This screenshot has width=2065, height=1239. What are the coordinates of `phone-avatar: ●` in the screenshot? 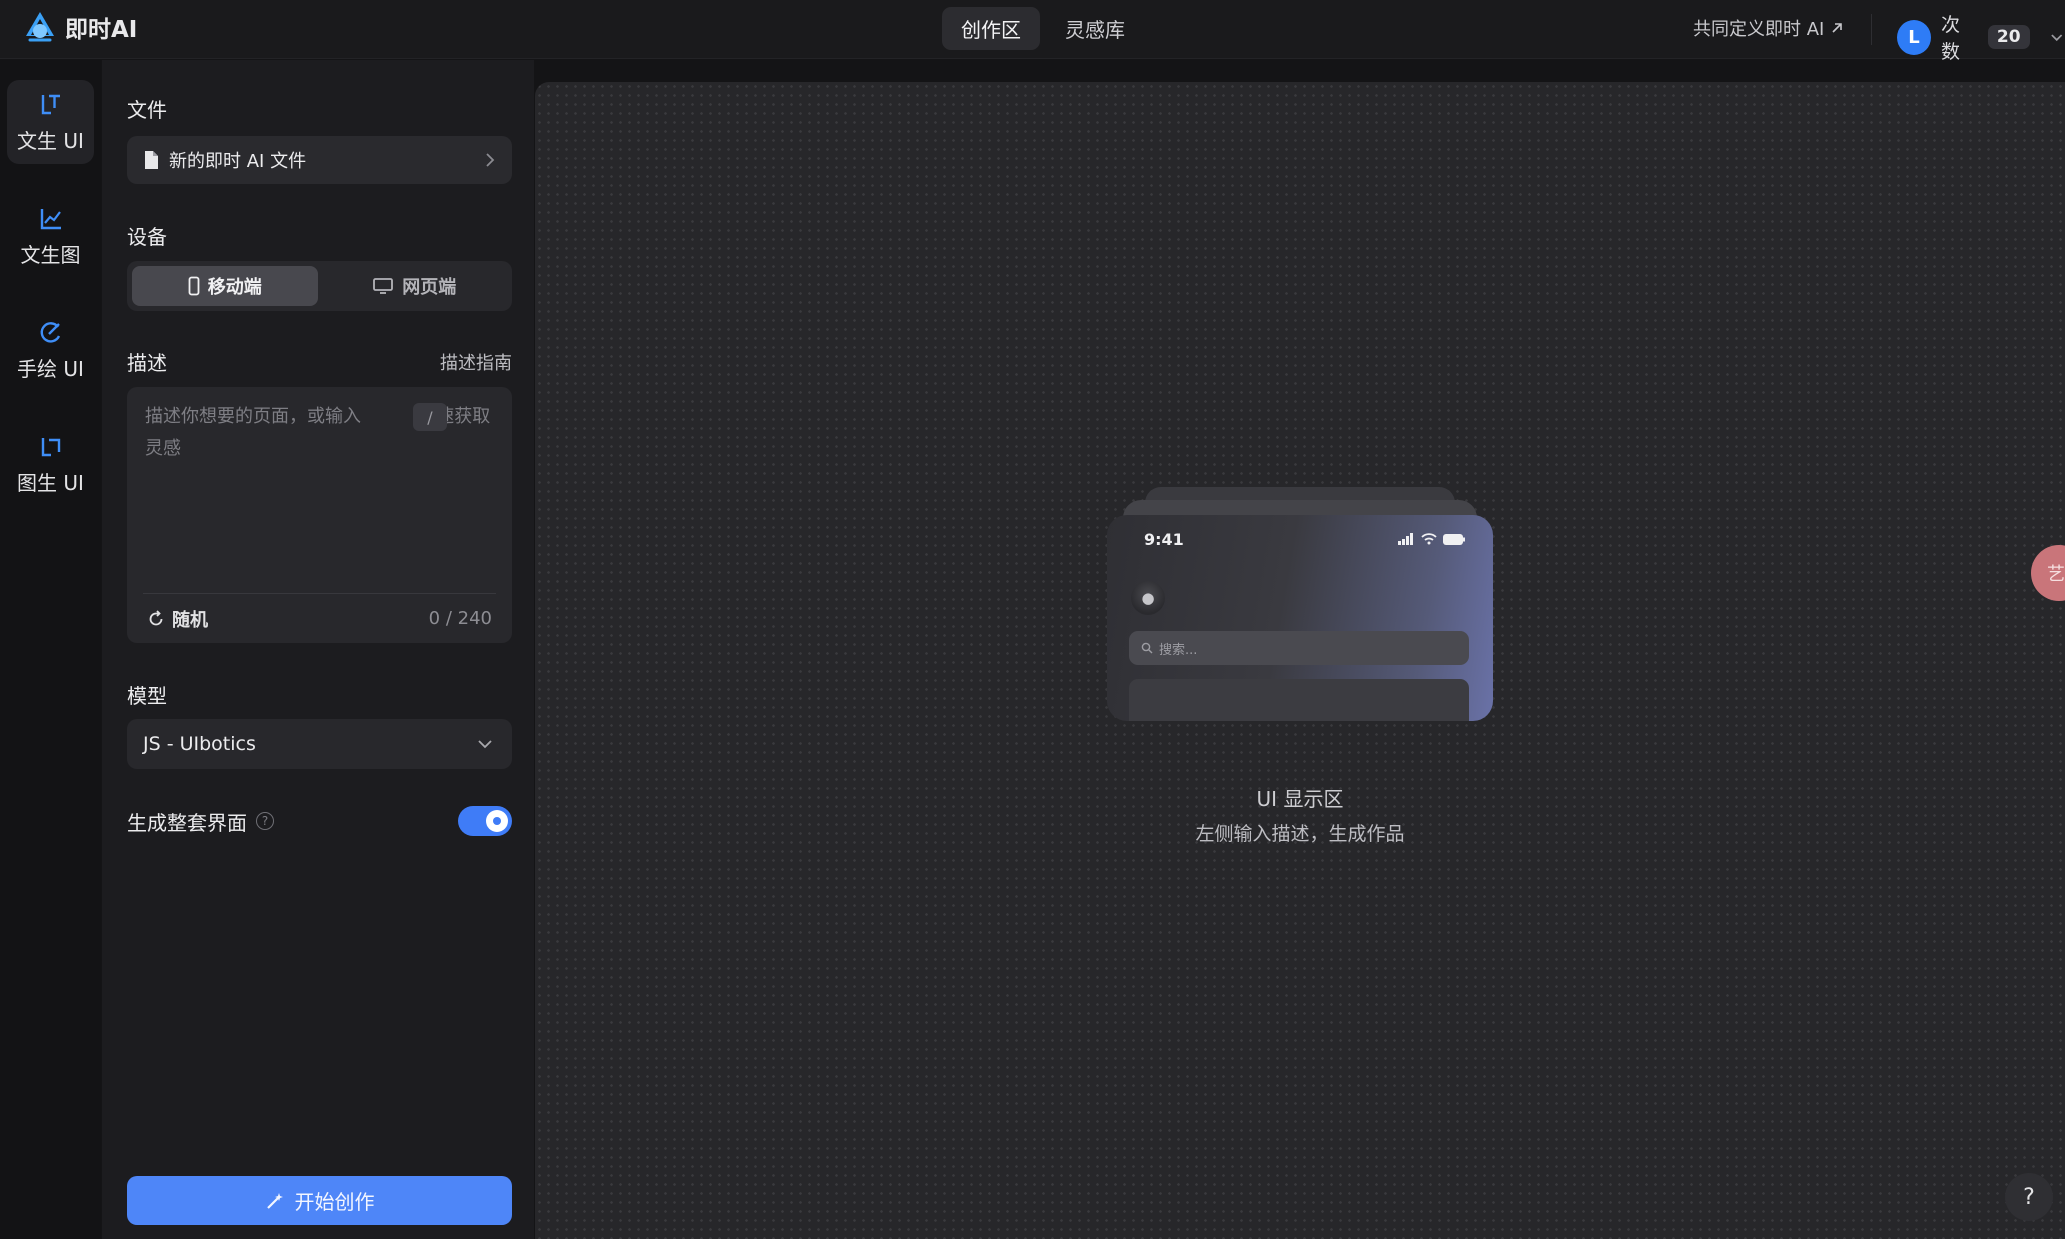 It's located at (1148, 598).